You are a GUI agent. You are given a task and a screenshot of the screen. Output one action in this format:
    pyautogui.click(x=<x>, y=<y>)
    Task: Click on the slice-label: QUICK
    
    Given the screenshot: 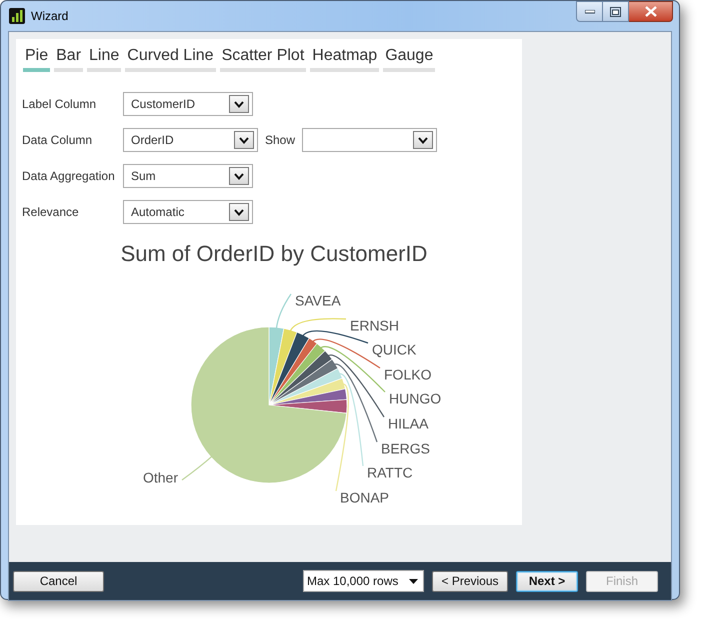 What is the action you would take?
    pyautogui.click(x=394, y=350)
    